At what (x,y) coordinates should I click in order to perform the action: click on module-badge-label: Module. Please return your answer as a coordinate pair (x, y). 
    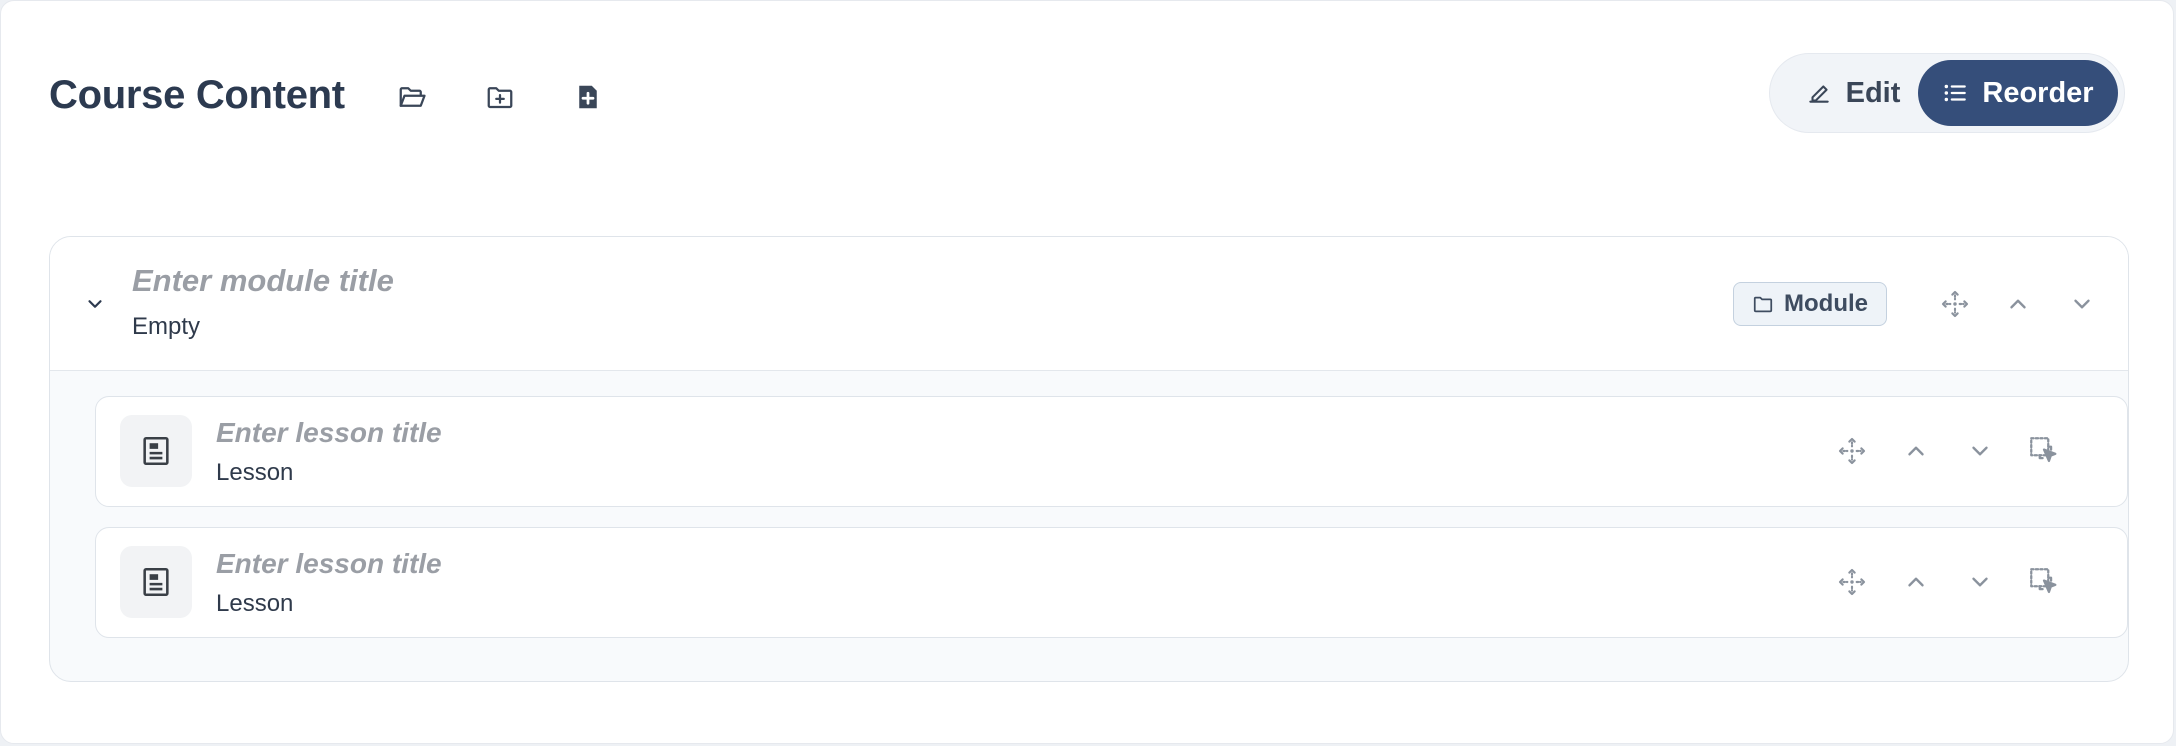
    Looking at the image, I should click on (1826, 303).